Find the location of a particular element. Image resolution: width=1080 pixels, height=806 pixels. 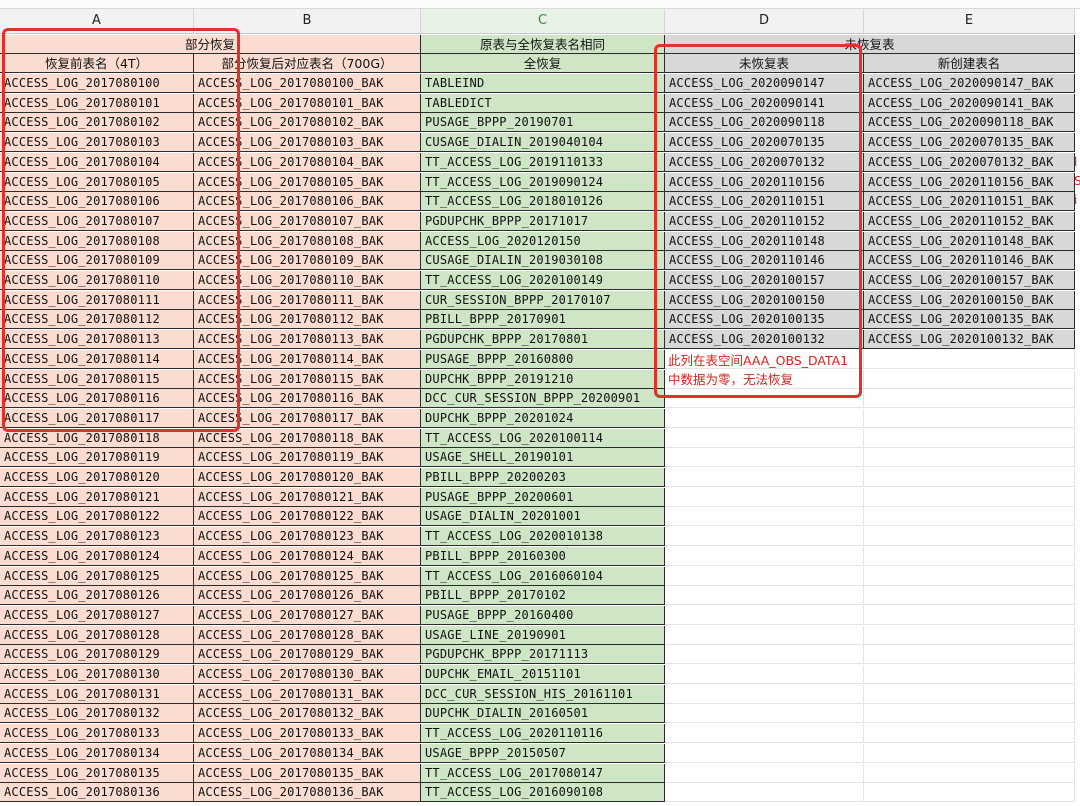

cell-b: ACCESS_LOG_2017080120_BAK is located at coordinates (307, 477).